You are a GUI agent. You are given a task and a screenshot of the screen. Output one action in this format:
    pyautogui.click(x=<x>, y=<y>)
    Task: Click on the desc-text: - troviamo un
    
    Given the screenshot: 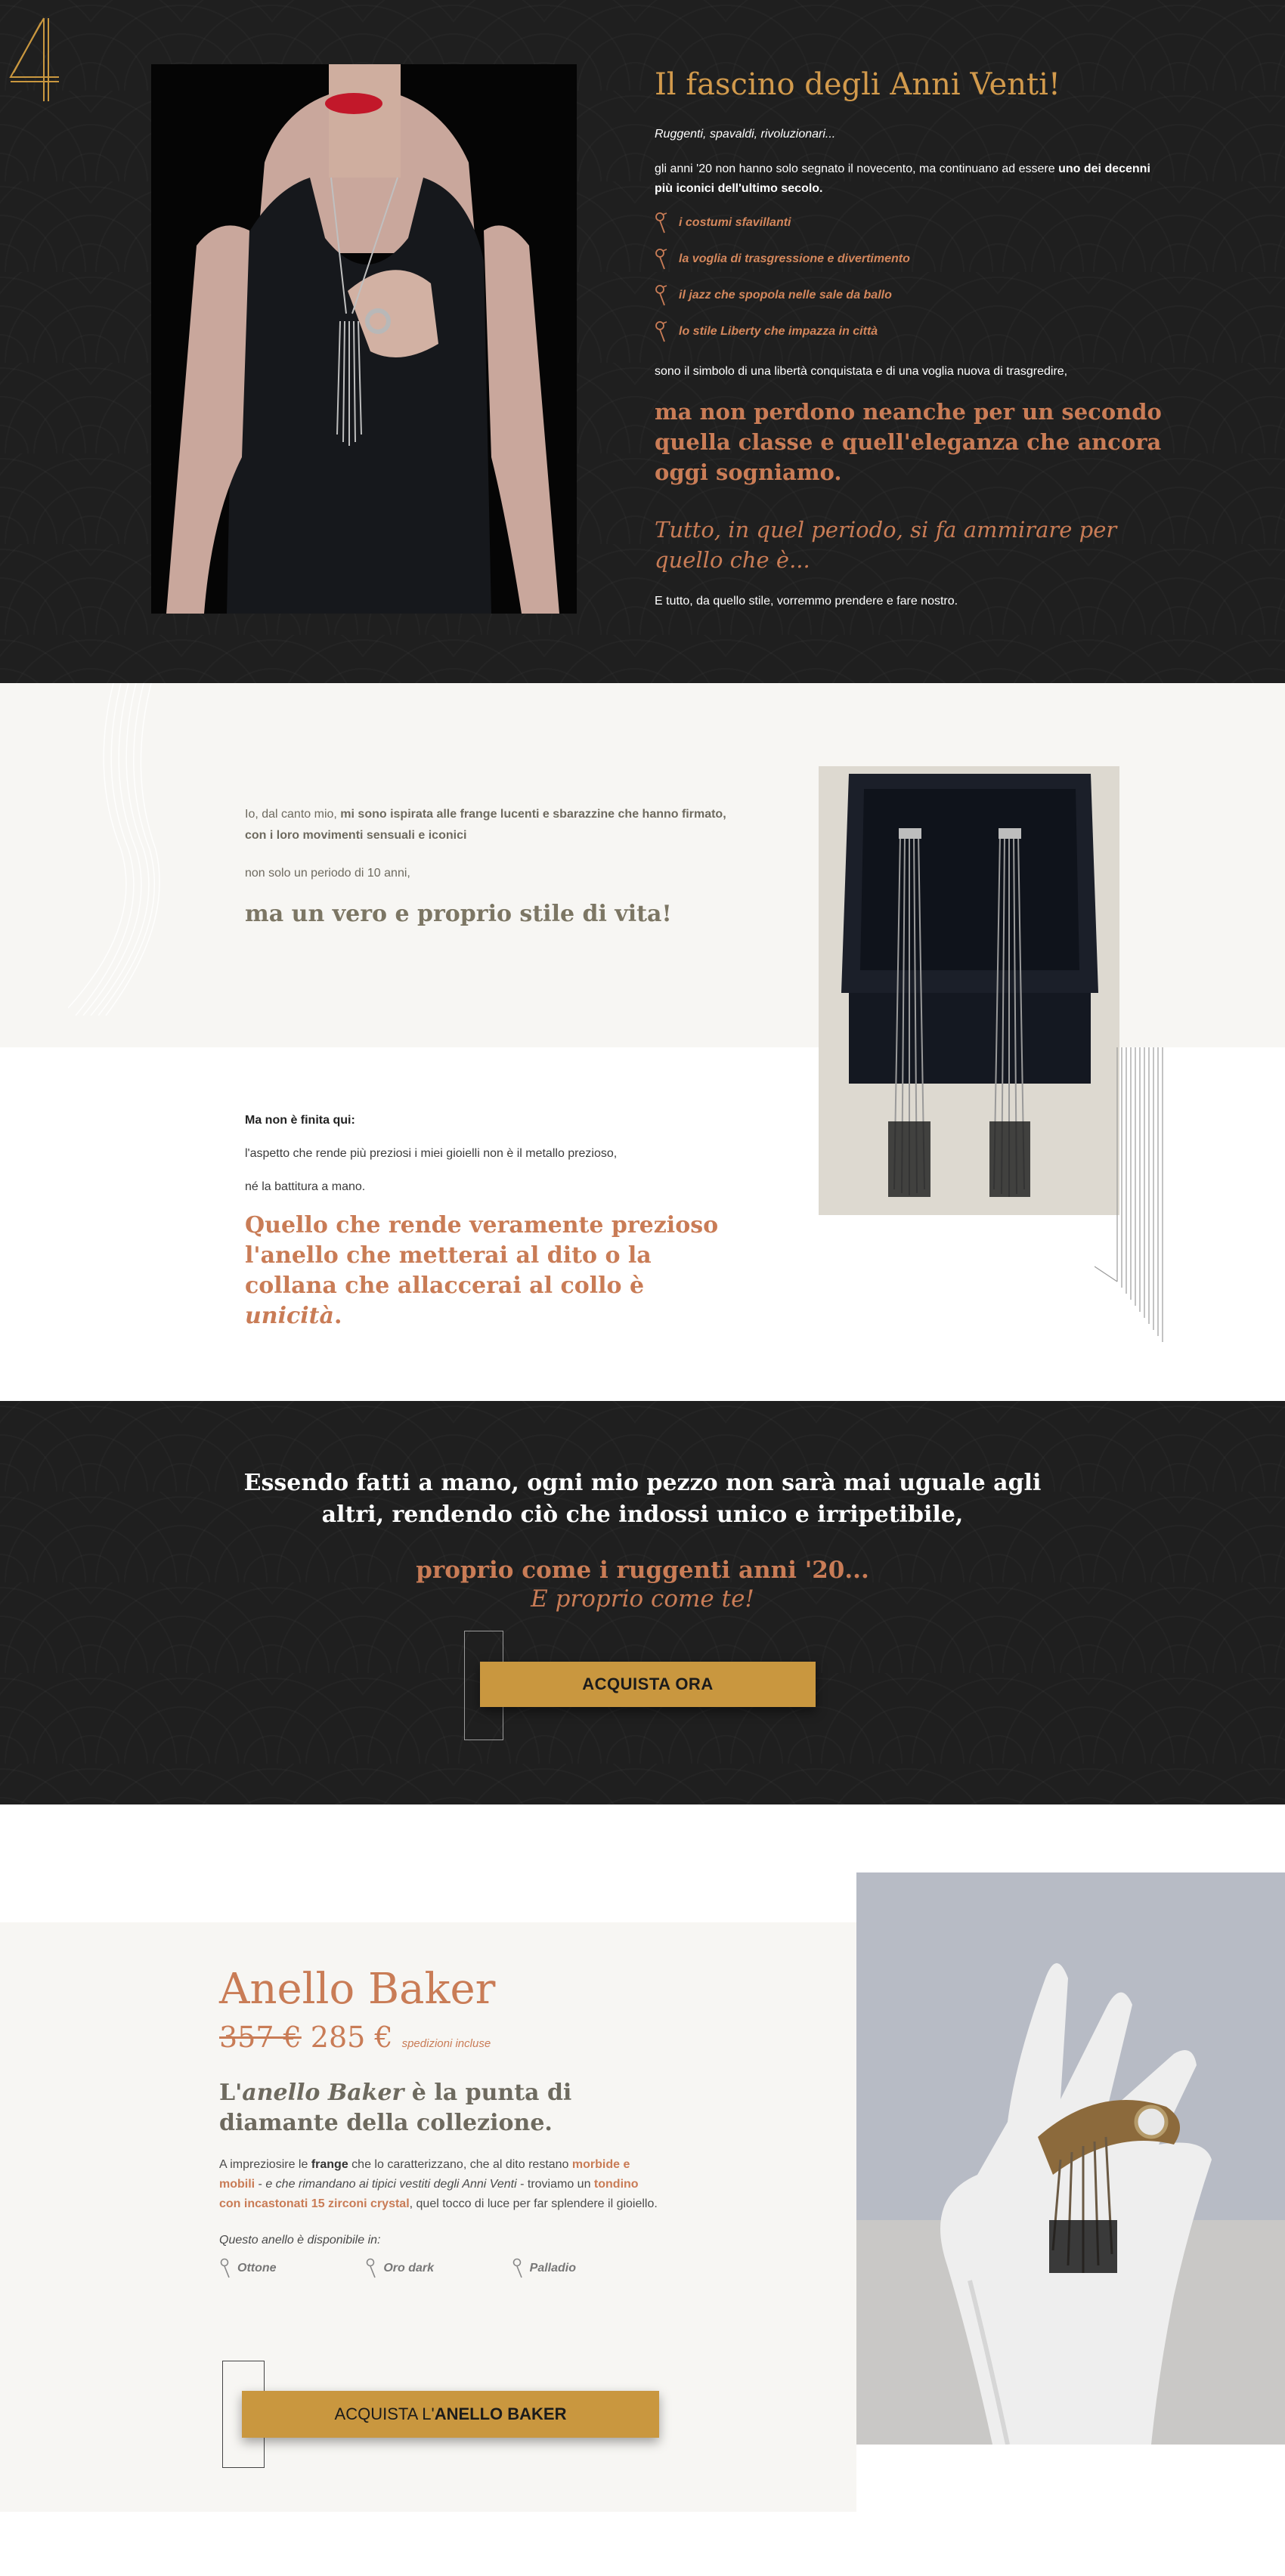 What is the action you would take?
    pyautogui.click(x=555, y=2184)
    